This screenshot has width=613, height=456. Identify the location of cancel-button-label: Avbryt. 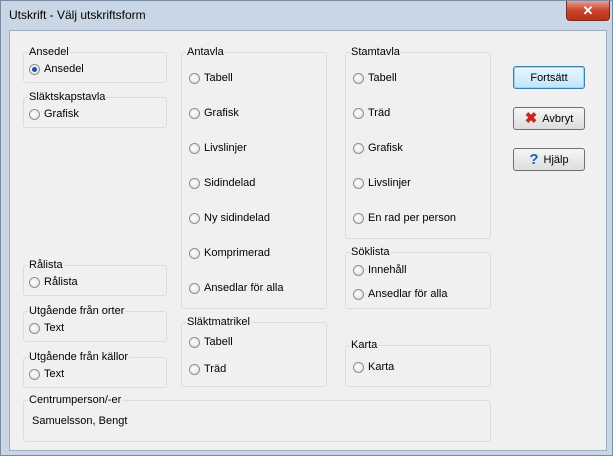
(558, 118).